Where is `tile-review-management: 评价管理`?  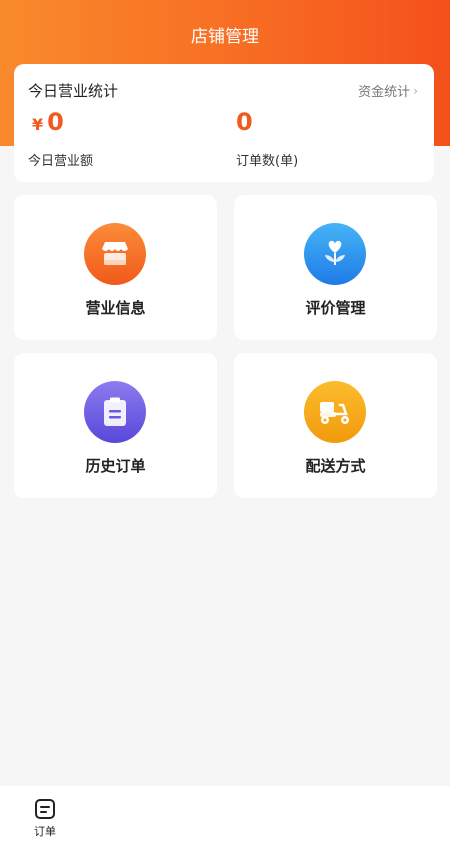
tile-review-management: 评价管理 is located at coordinates (335, 267).